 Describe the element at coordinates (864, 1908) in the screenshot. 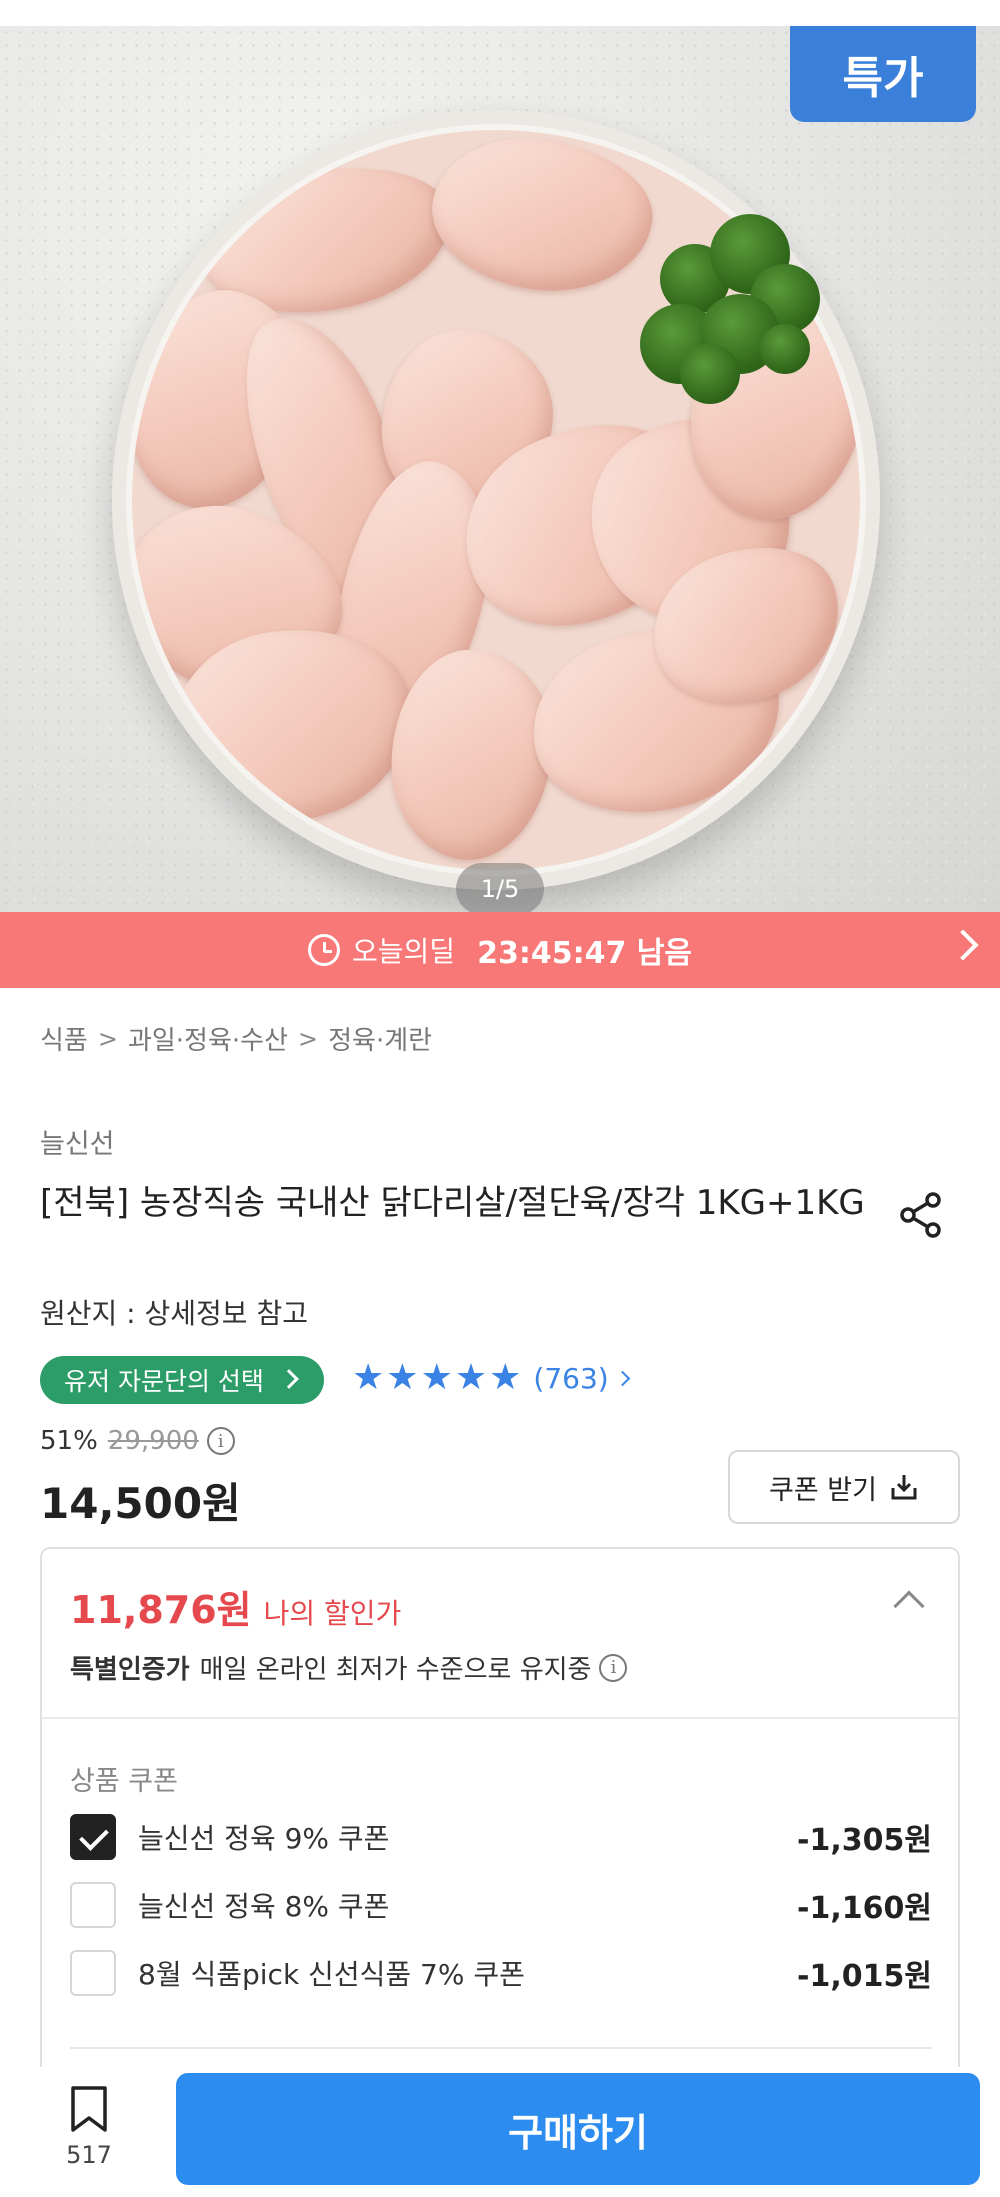

I see `coupon-amount: -1,160원` at that location.